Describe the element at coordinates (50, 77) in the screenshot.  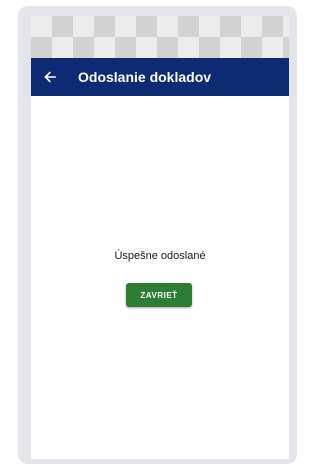
I see `back-arrow-icon` at that location.